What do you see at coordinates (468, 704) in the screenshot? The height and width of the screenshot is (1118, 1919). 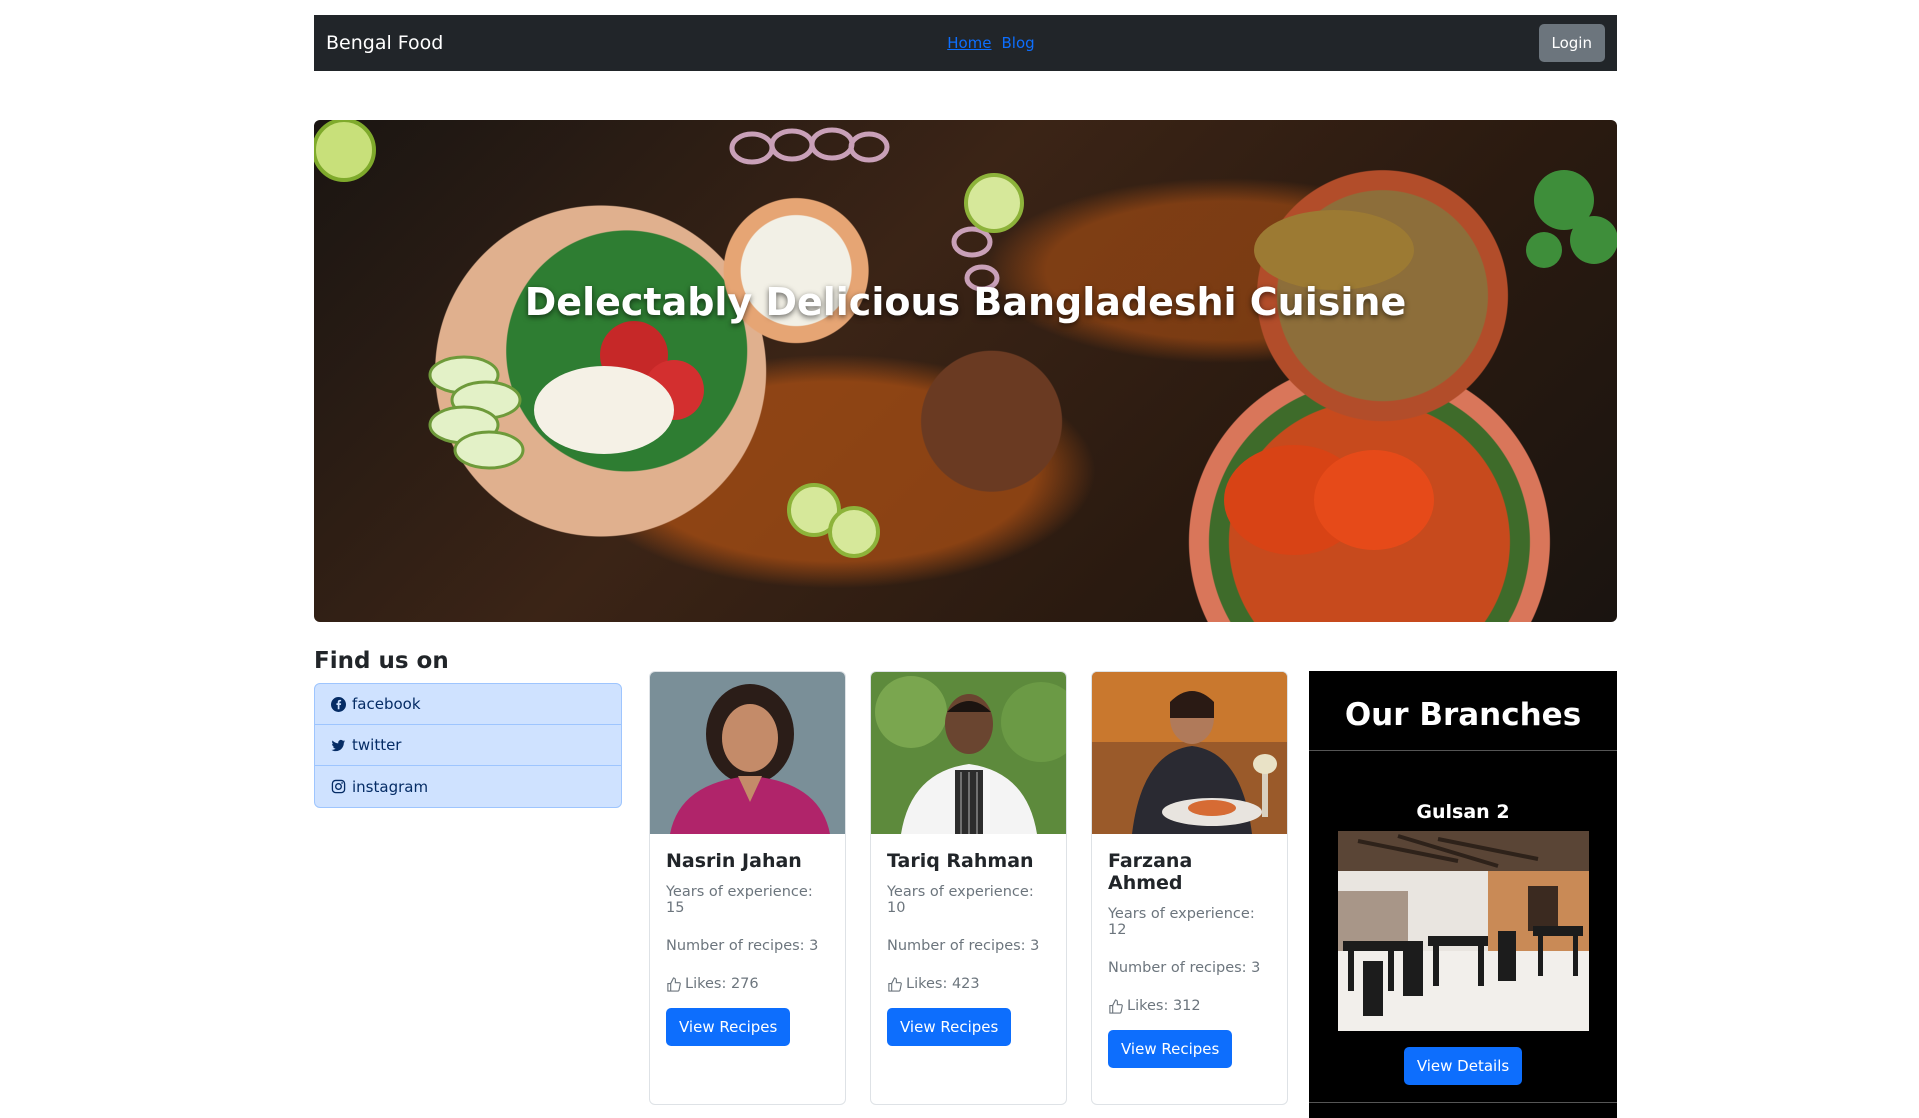 I see `social-link-facebook: facebook` at bounding box center [468, 704].